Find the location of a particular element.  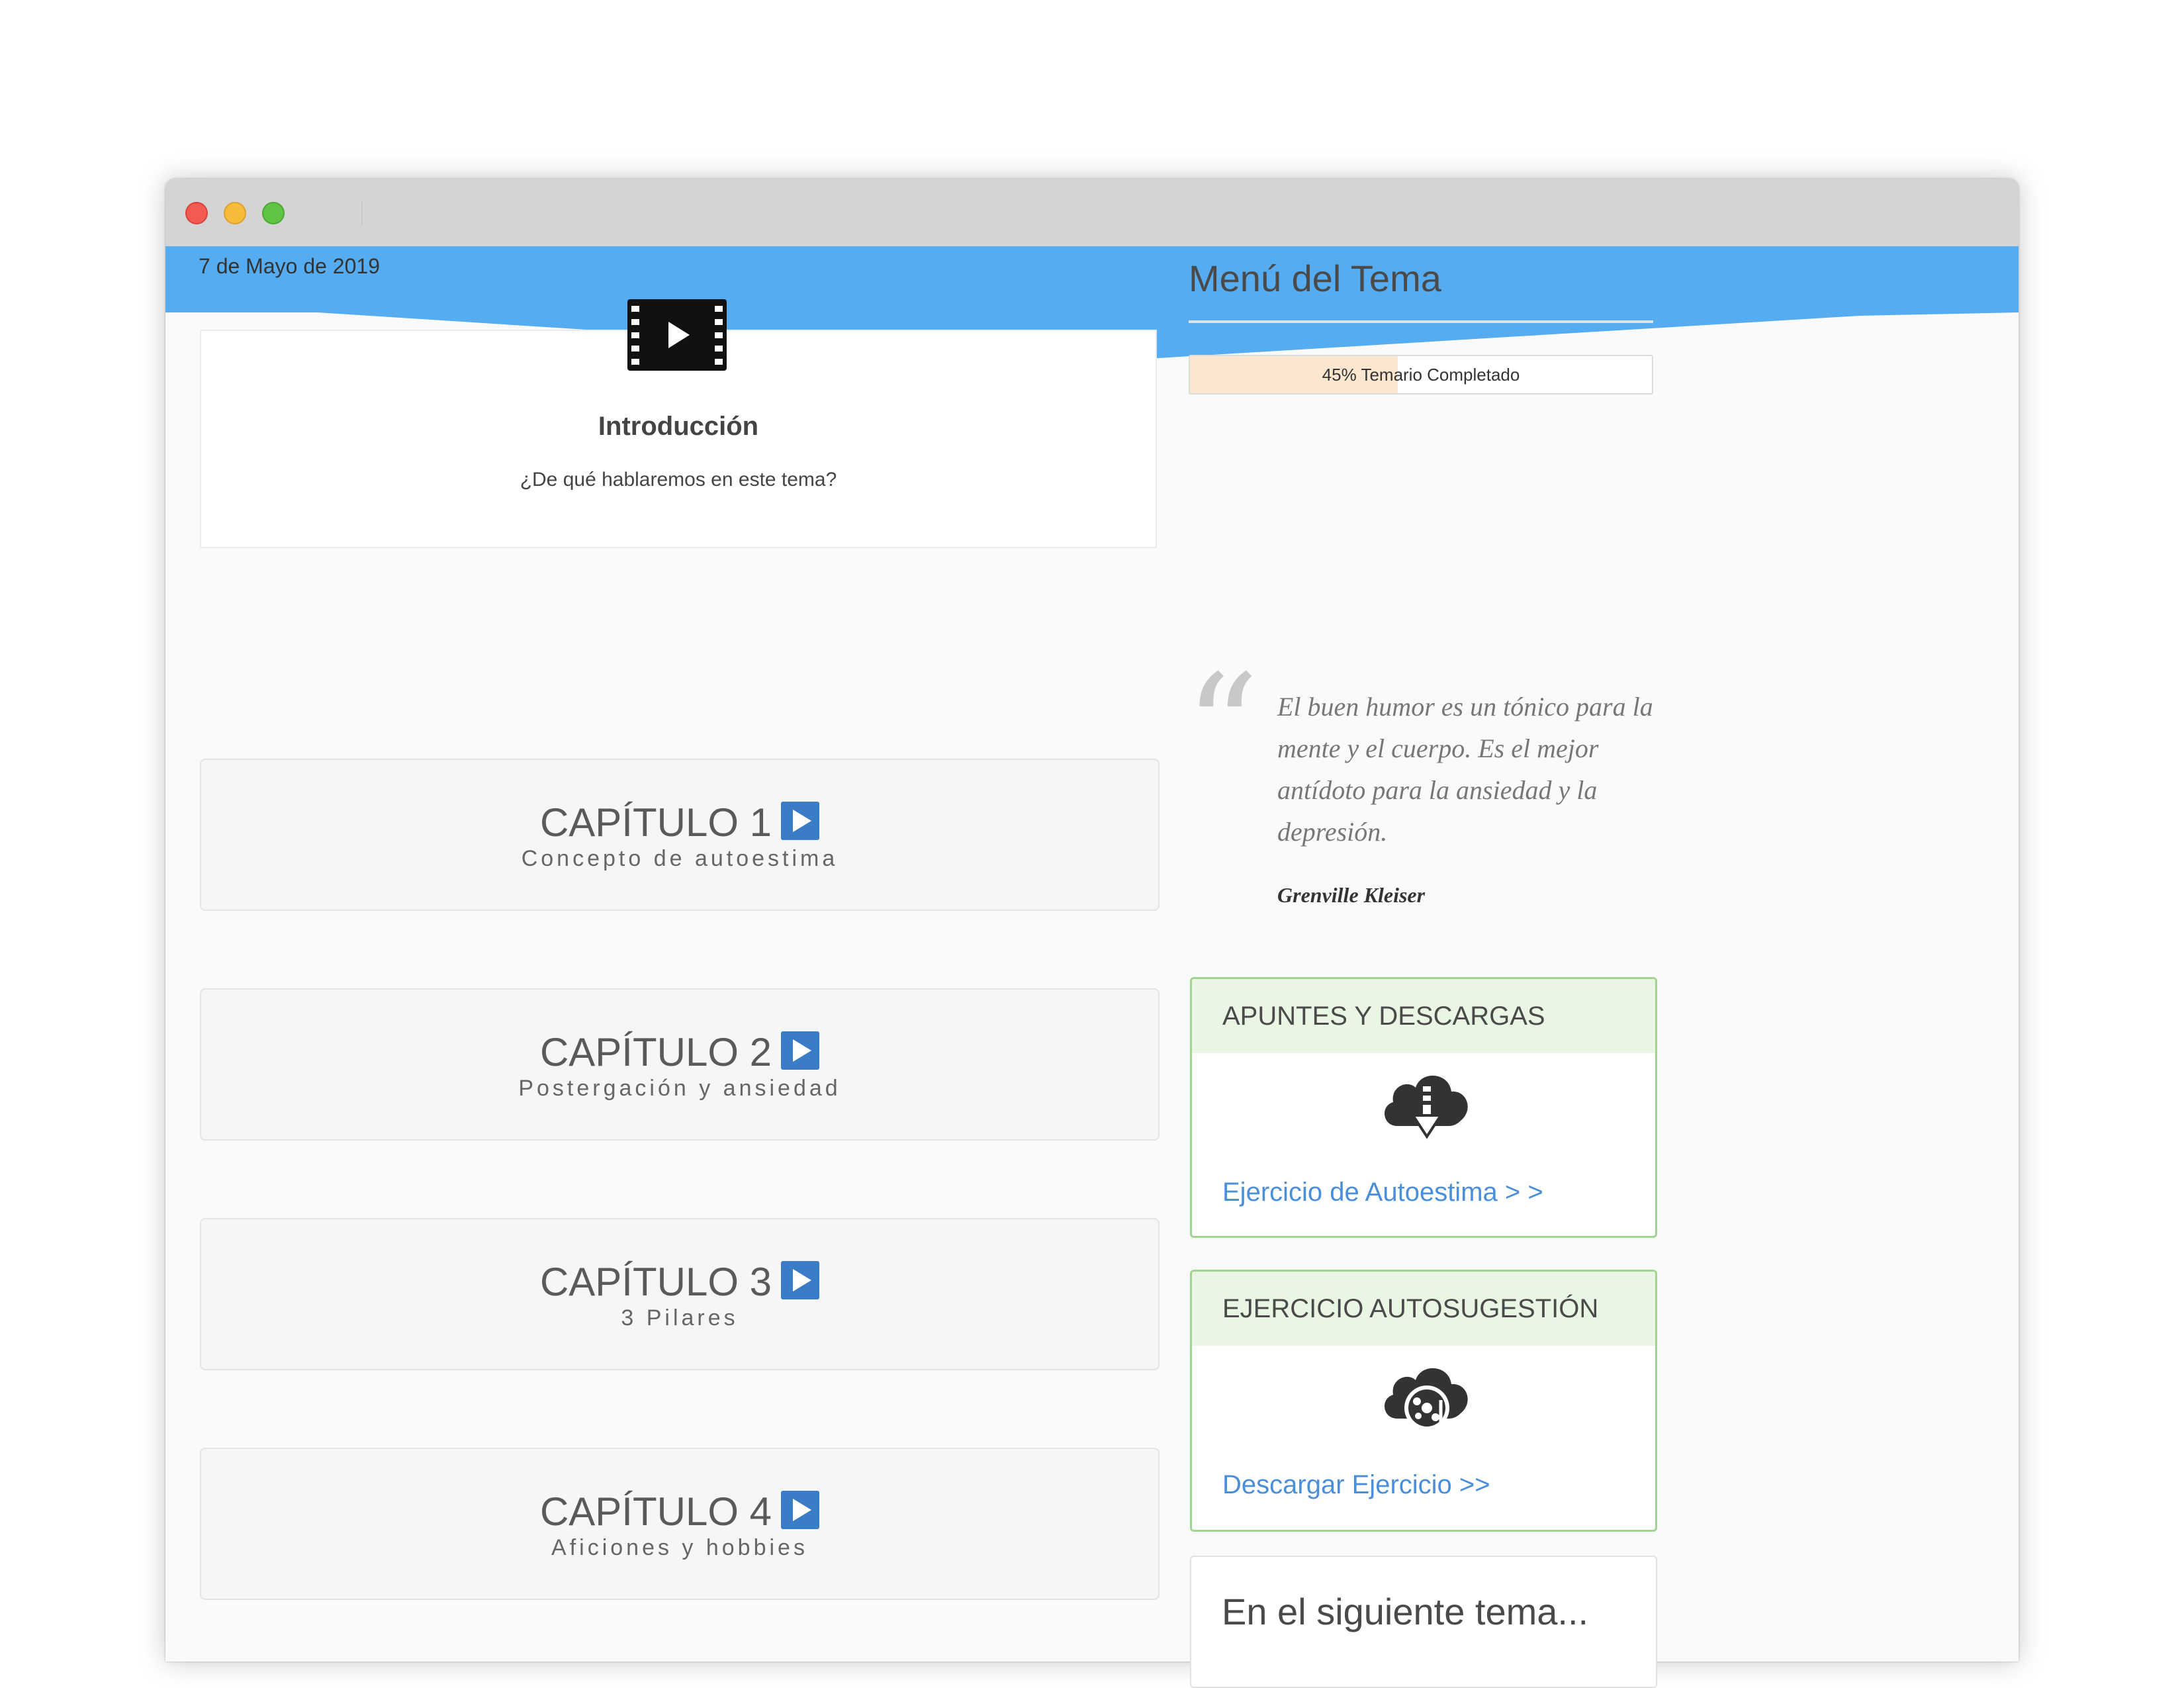

download-exercise-link: Descargar Ejercicio >> is located at coordinates (1356, 1485).